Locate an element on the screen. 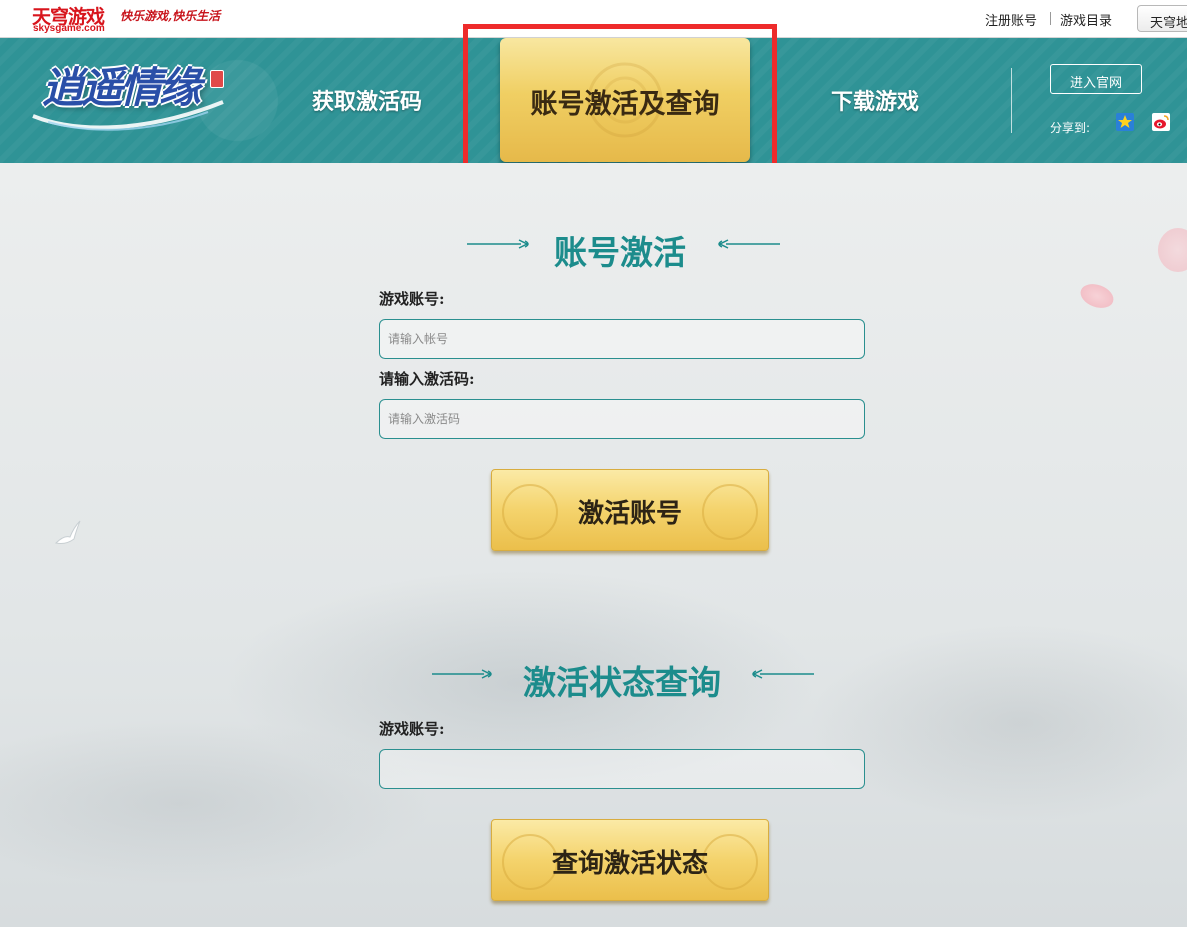 This screenshot has width=1187, height=927. weibo-icon is located at coordinates (1161, 122).